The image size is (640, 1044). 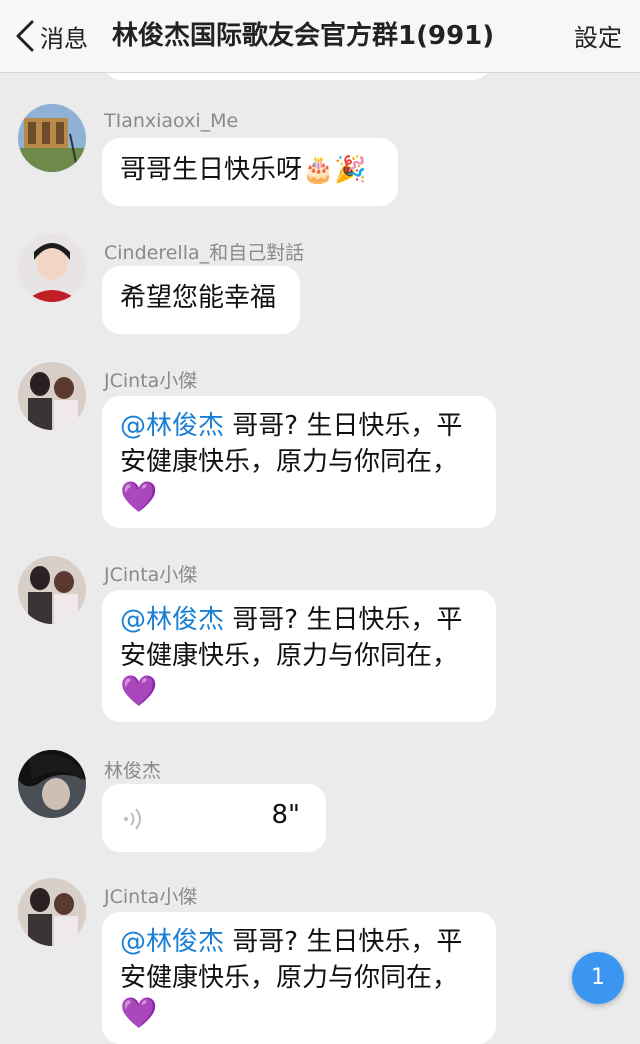 What do you see at coordinates (64, 38) in the screenshot?
I see `back-label: 消息` at bounding box center [64, 38].